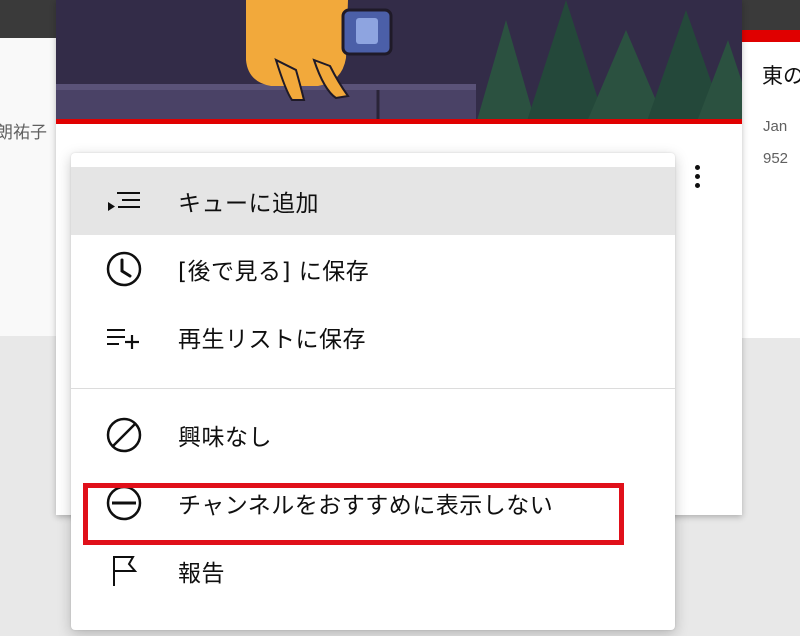  What do you see at coordinates (373, 337) in the screenshot?
I see `menu-item-save-to-playlist: 再生リストに保存` at bounding box center [373, 337].